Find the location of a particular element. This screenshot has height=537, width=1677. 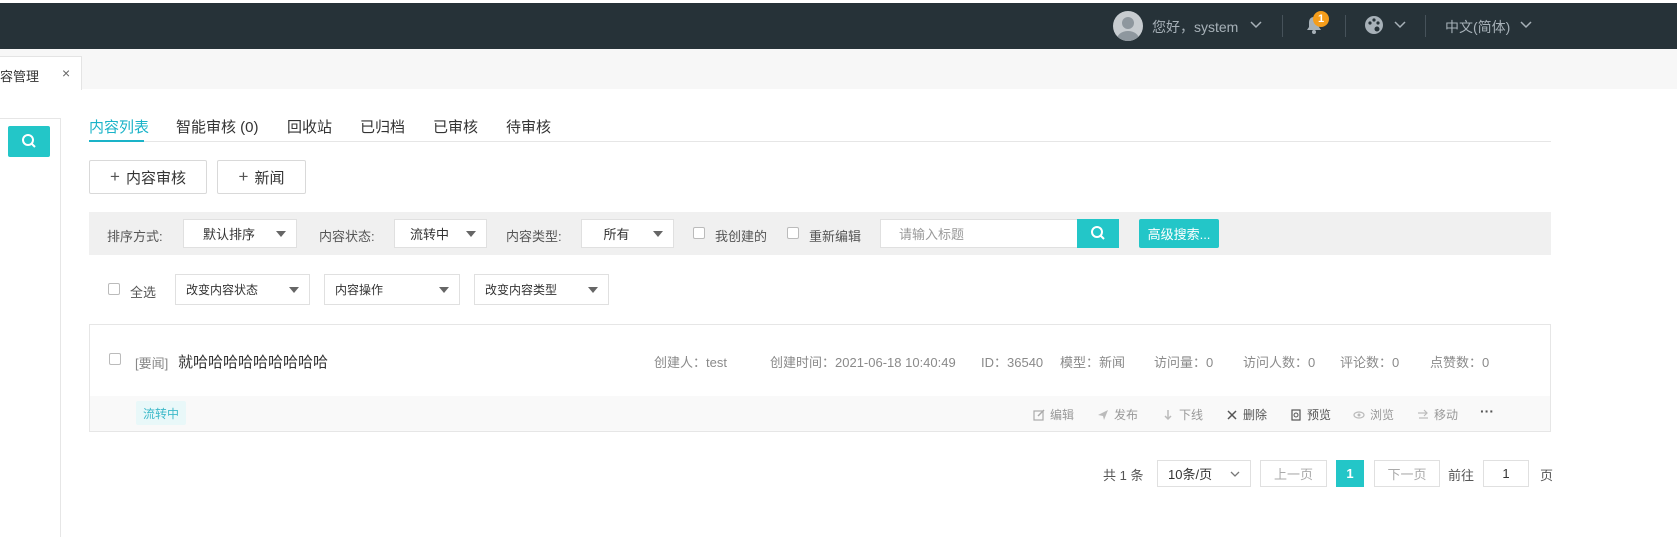

add-audit-content-button: + 内容审核 is located at coordinates (148, 177).